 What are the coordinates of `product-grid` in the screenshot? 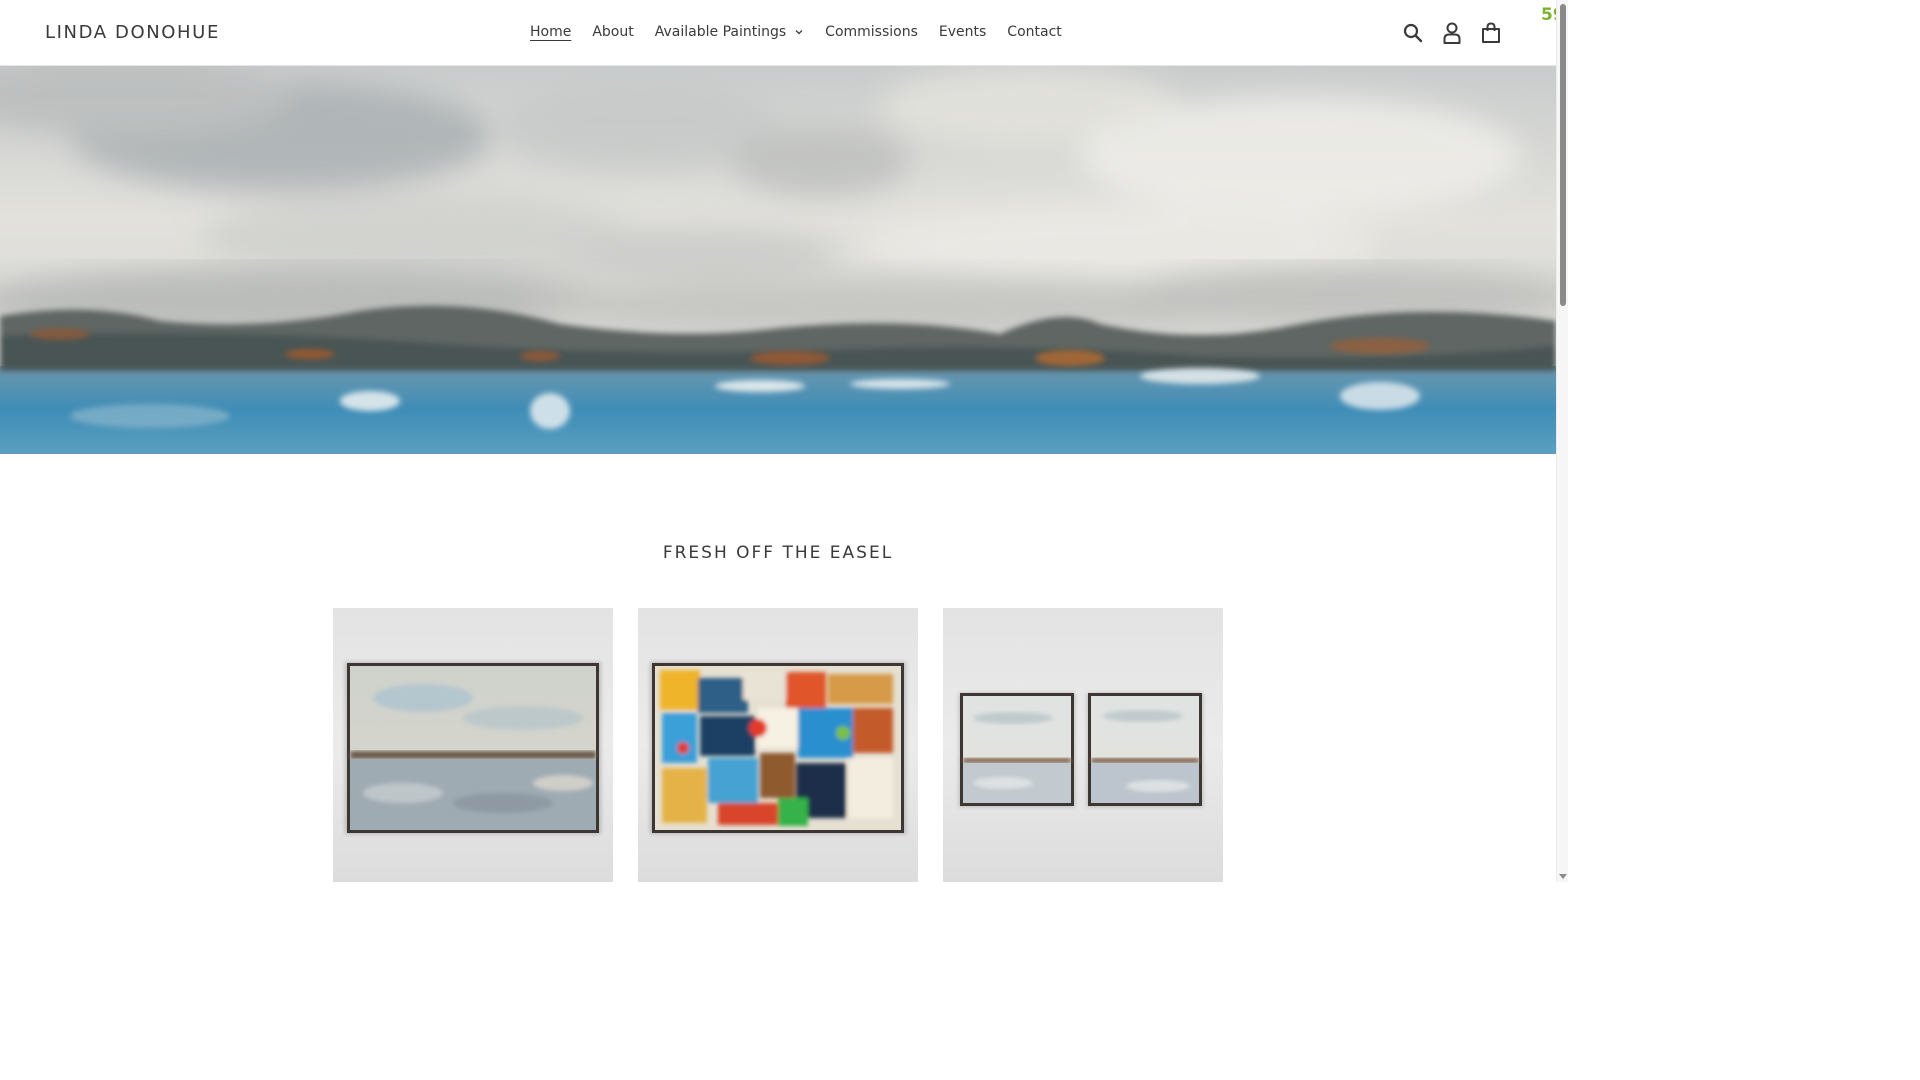 It's located at (778, 745).